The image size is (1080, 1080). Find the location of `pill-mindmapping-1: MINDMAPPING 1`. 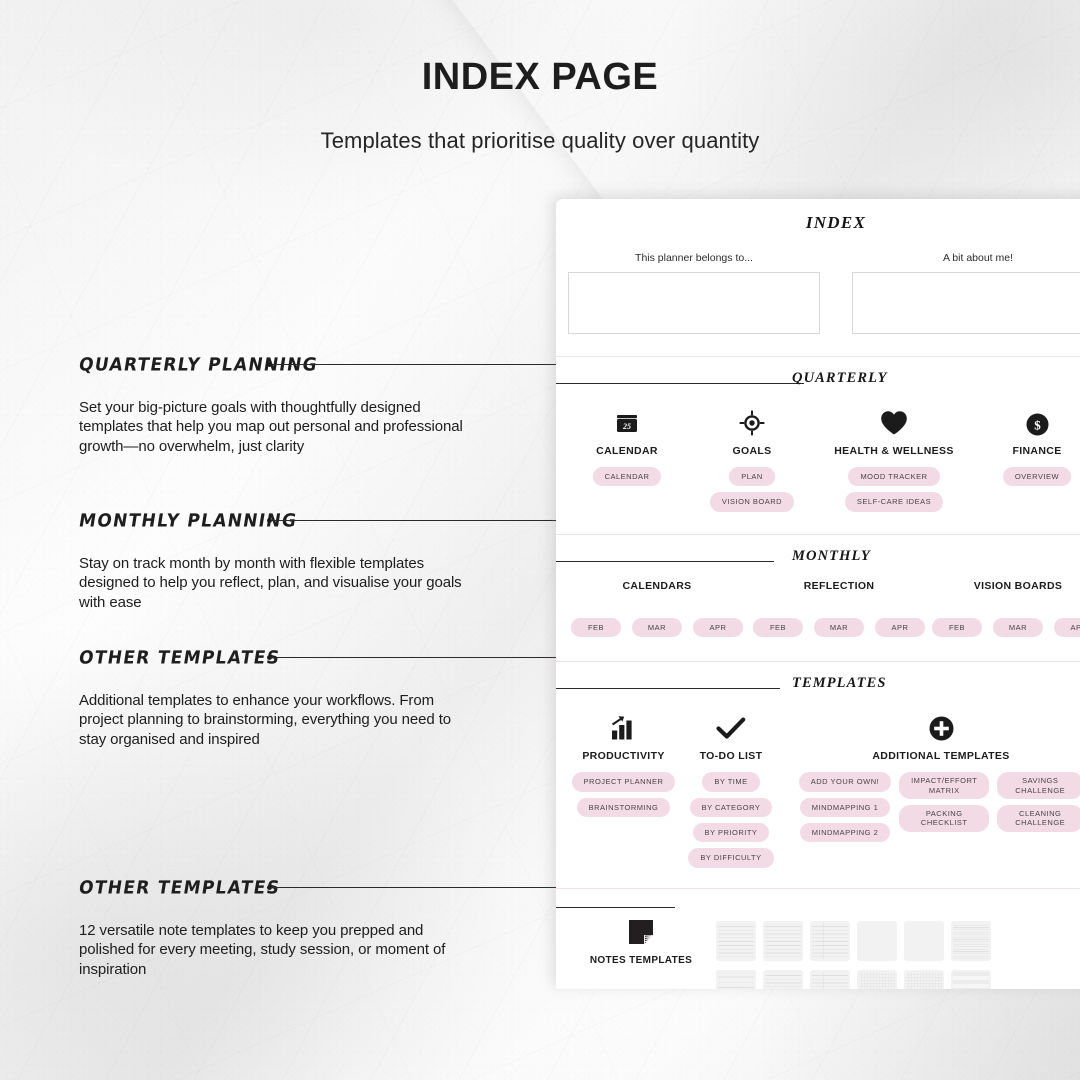

pill-mindmapping-1: MINDMAPPING 1 is located at coordinates (845, 807).